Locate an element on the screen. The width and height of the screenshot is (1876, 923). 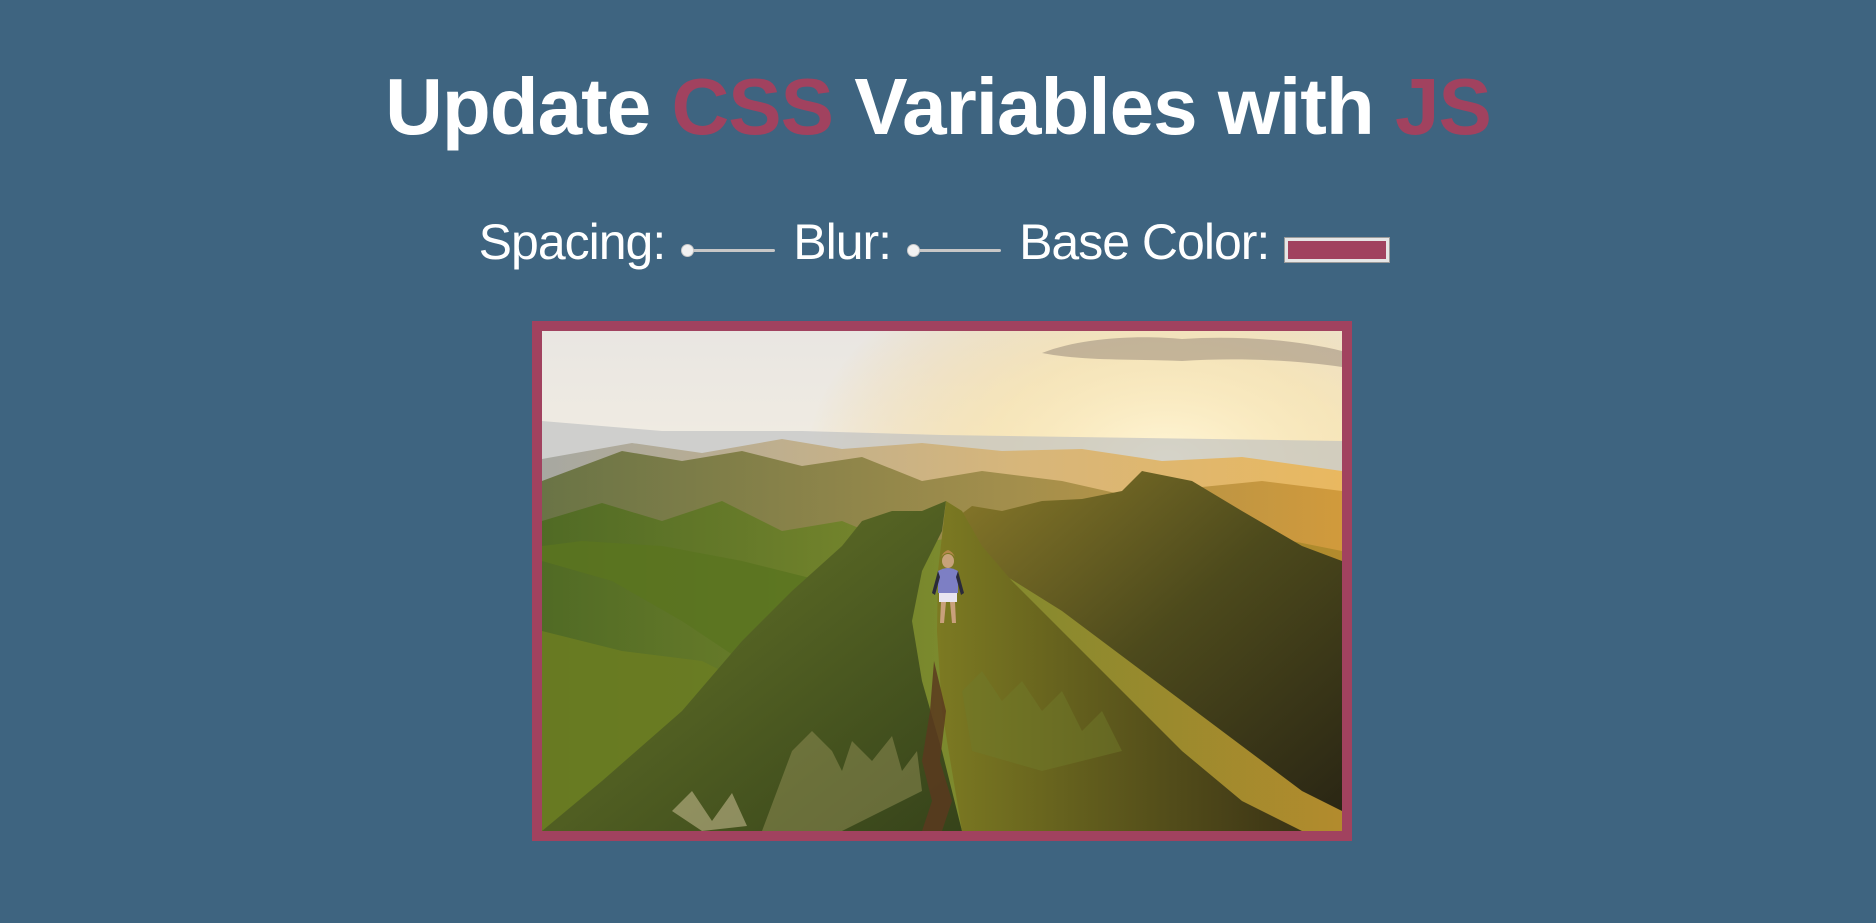
title-highlight-js: JS is located at coordinates (1443, 106).